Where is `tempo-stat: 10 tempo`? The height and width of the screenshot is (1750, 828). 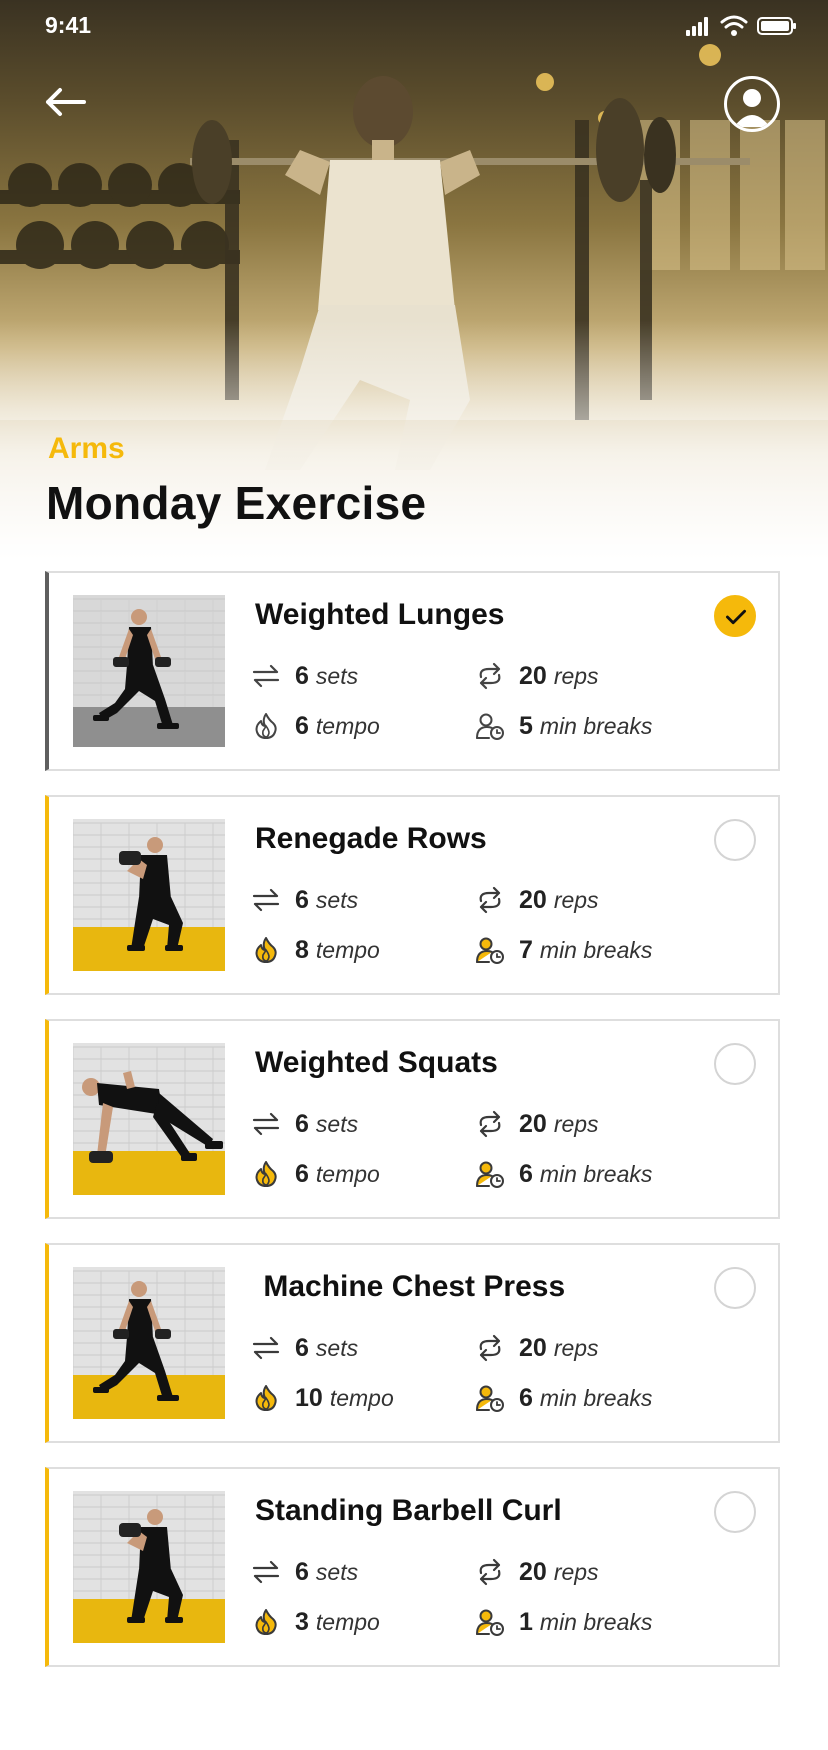 tempo-stat: 10 tempo is located at coordinates (322, 1398).